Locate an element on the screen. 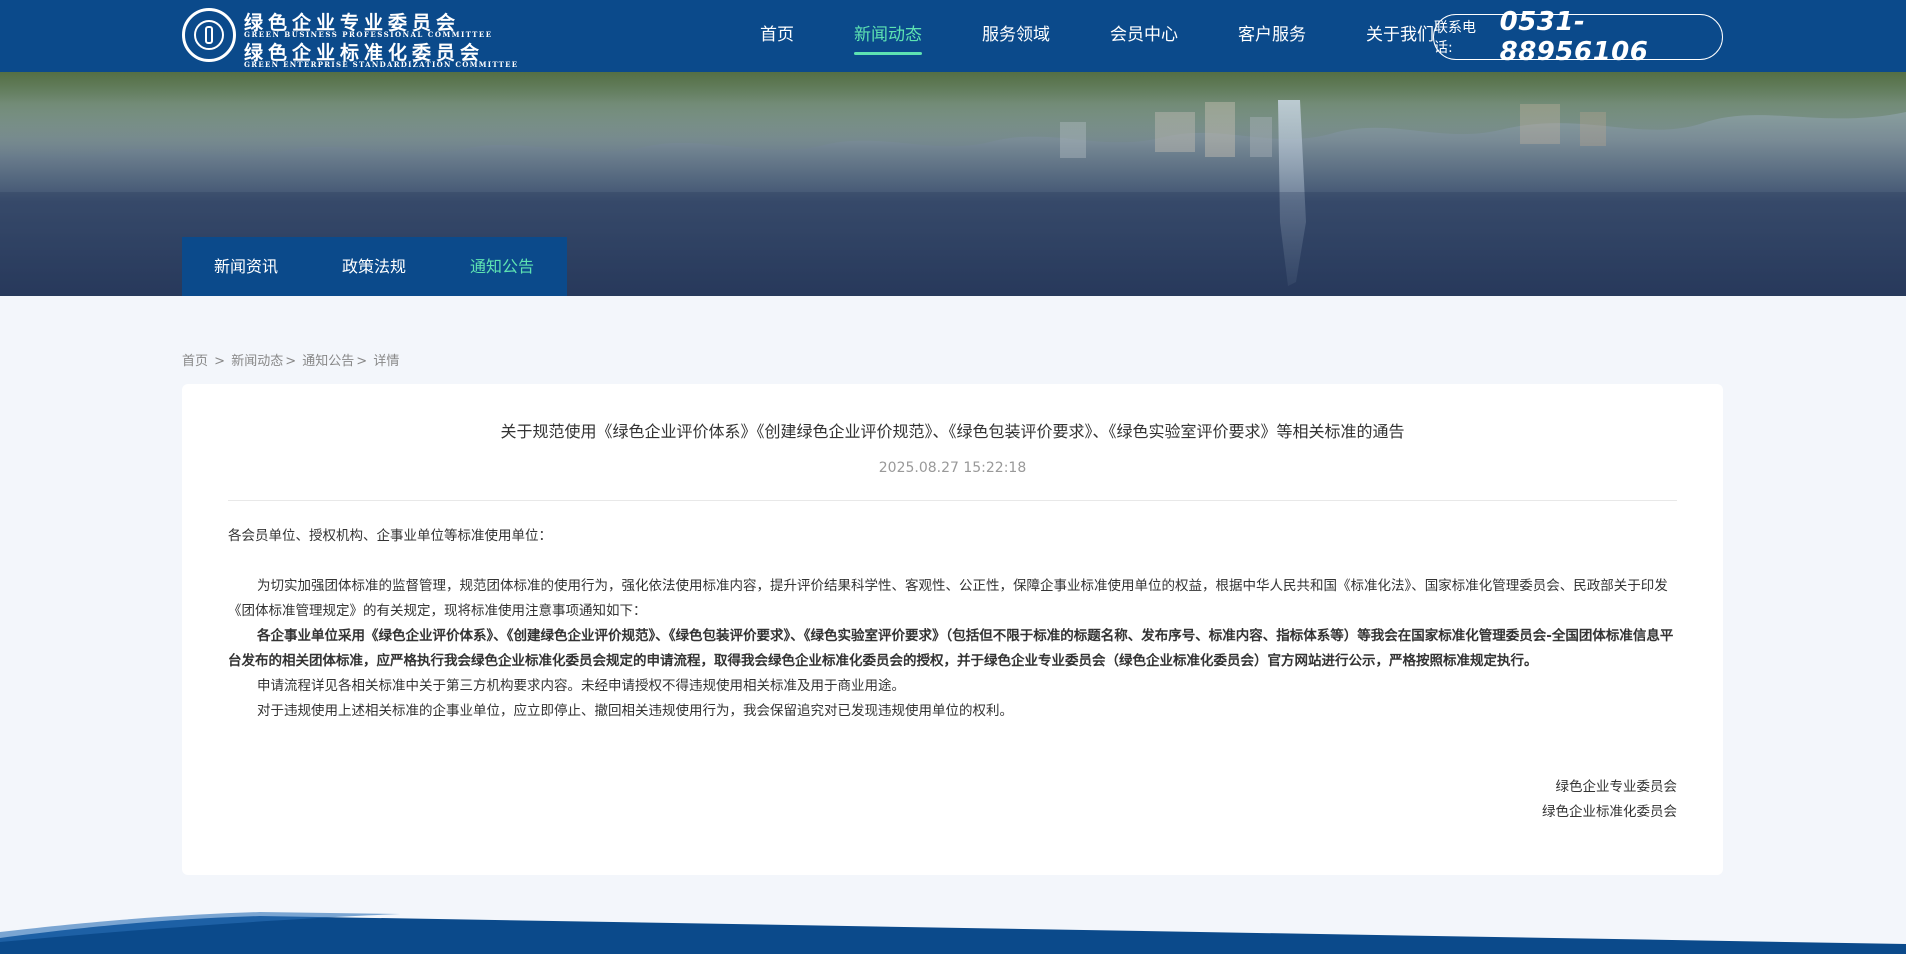  signature-line: 绿色企业专业委员会 is located at coordinates (1616, 787).